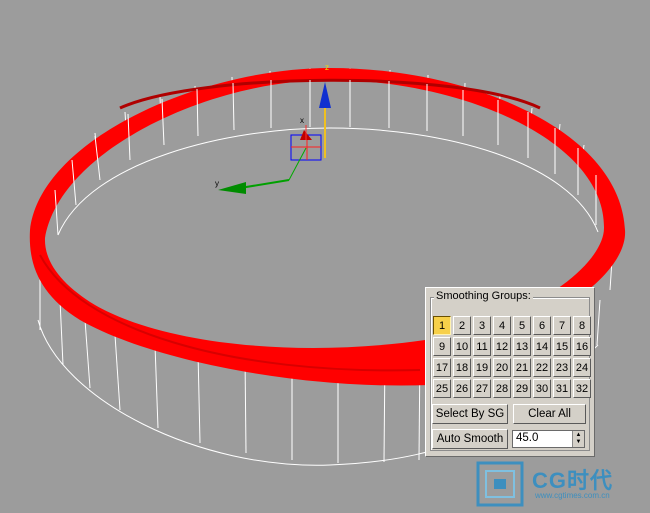  Describe the element at coordinates (522, 367) in the screenshot. I see `smoothing-group-button-21: 21` at that location.